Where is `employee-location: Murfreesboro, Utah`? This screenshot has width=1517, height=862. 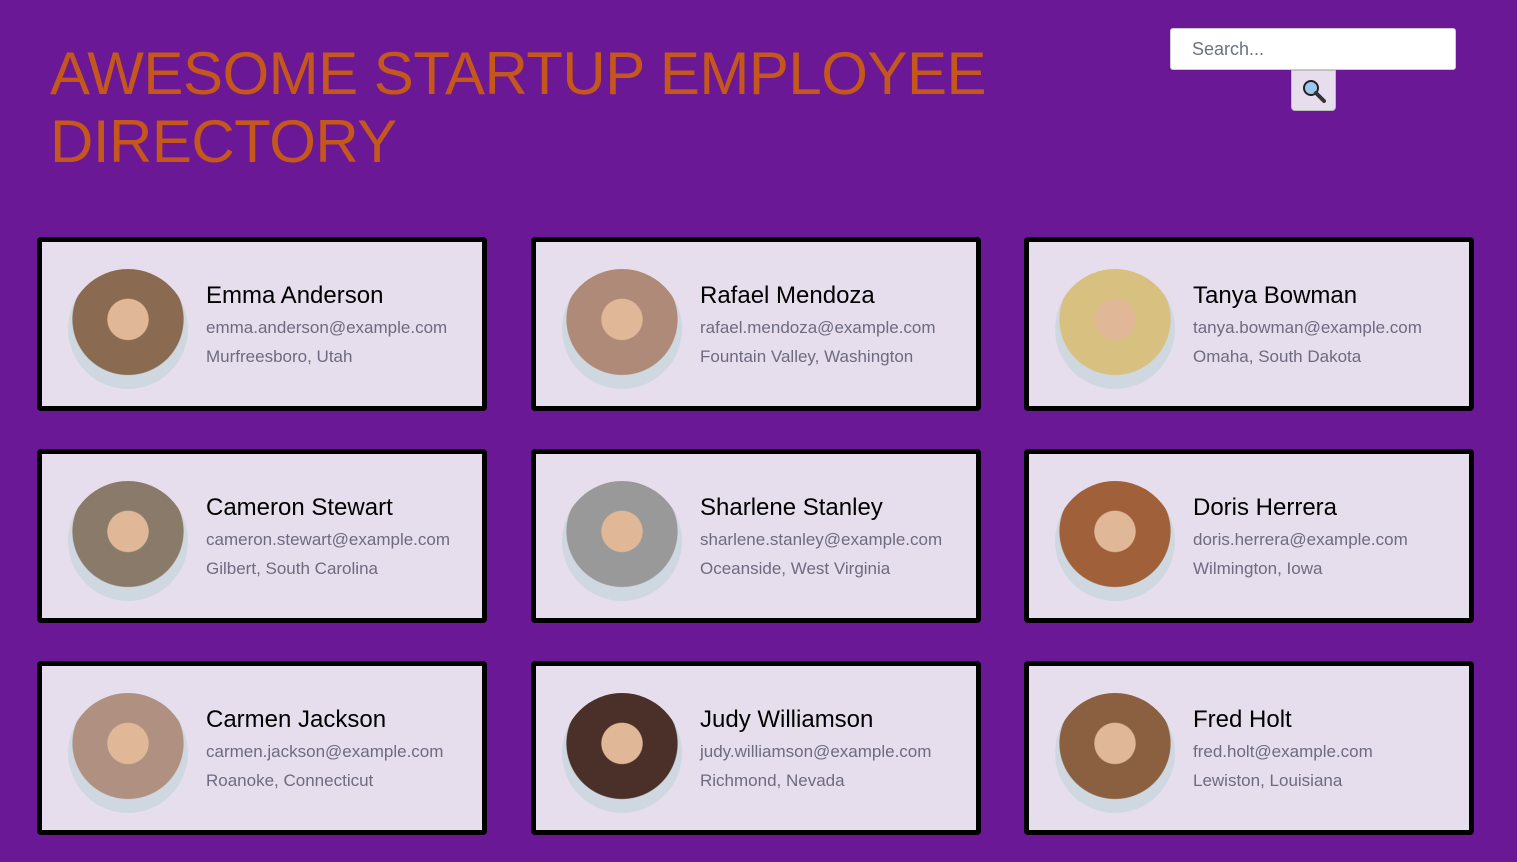 employee-location: Murfreesboro, Utah is located at coordinates (279, 356).